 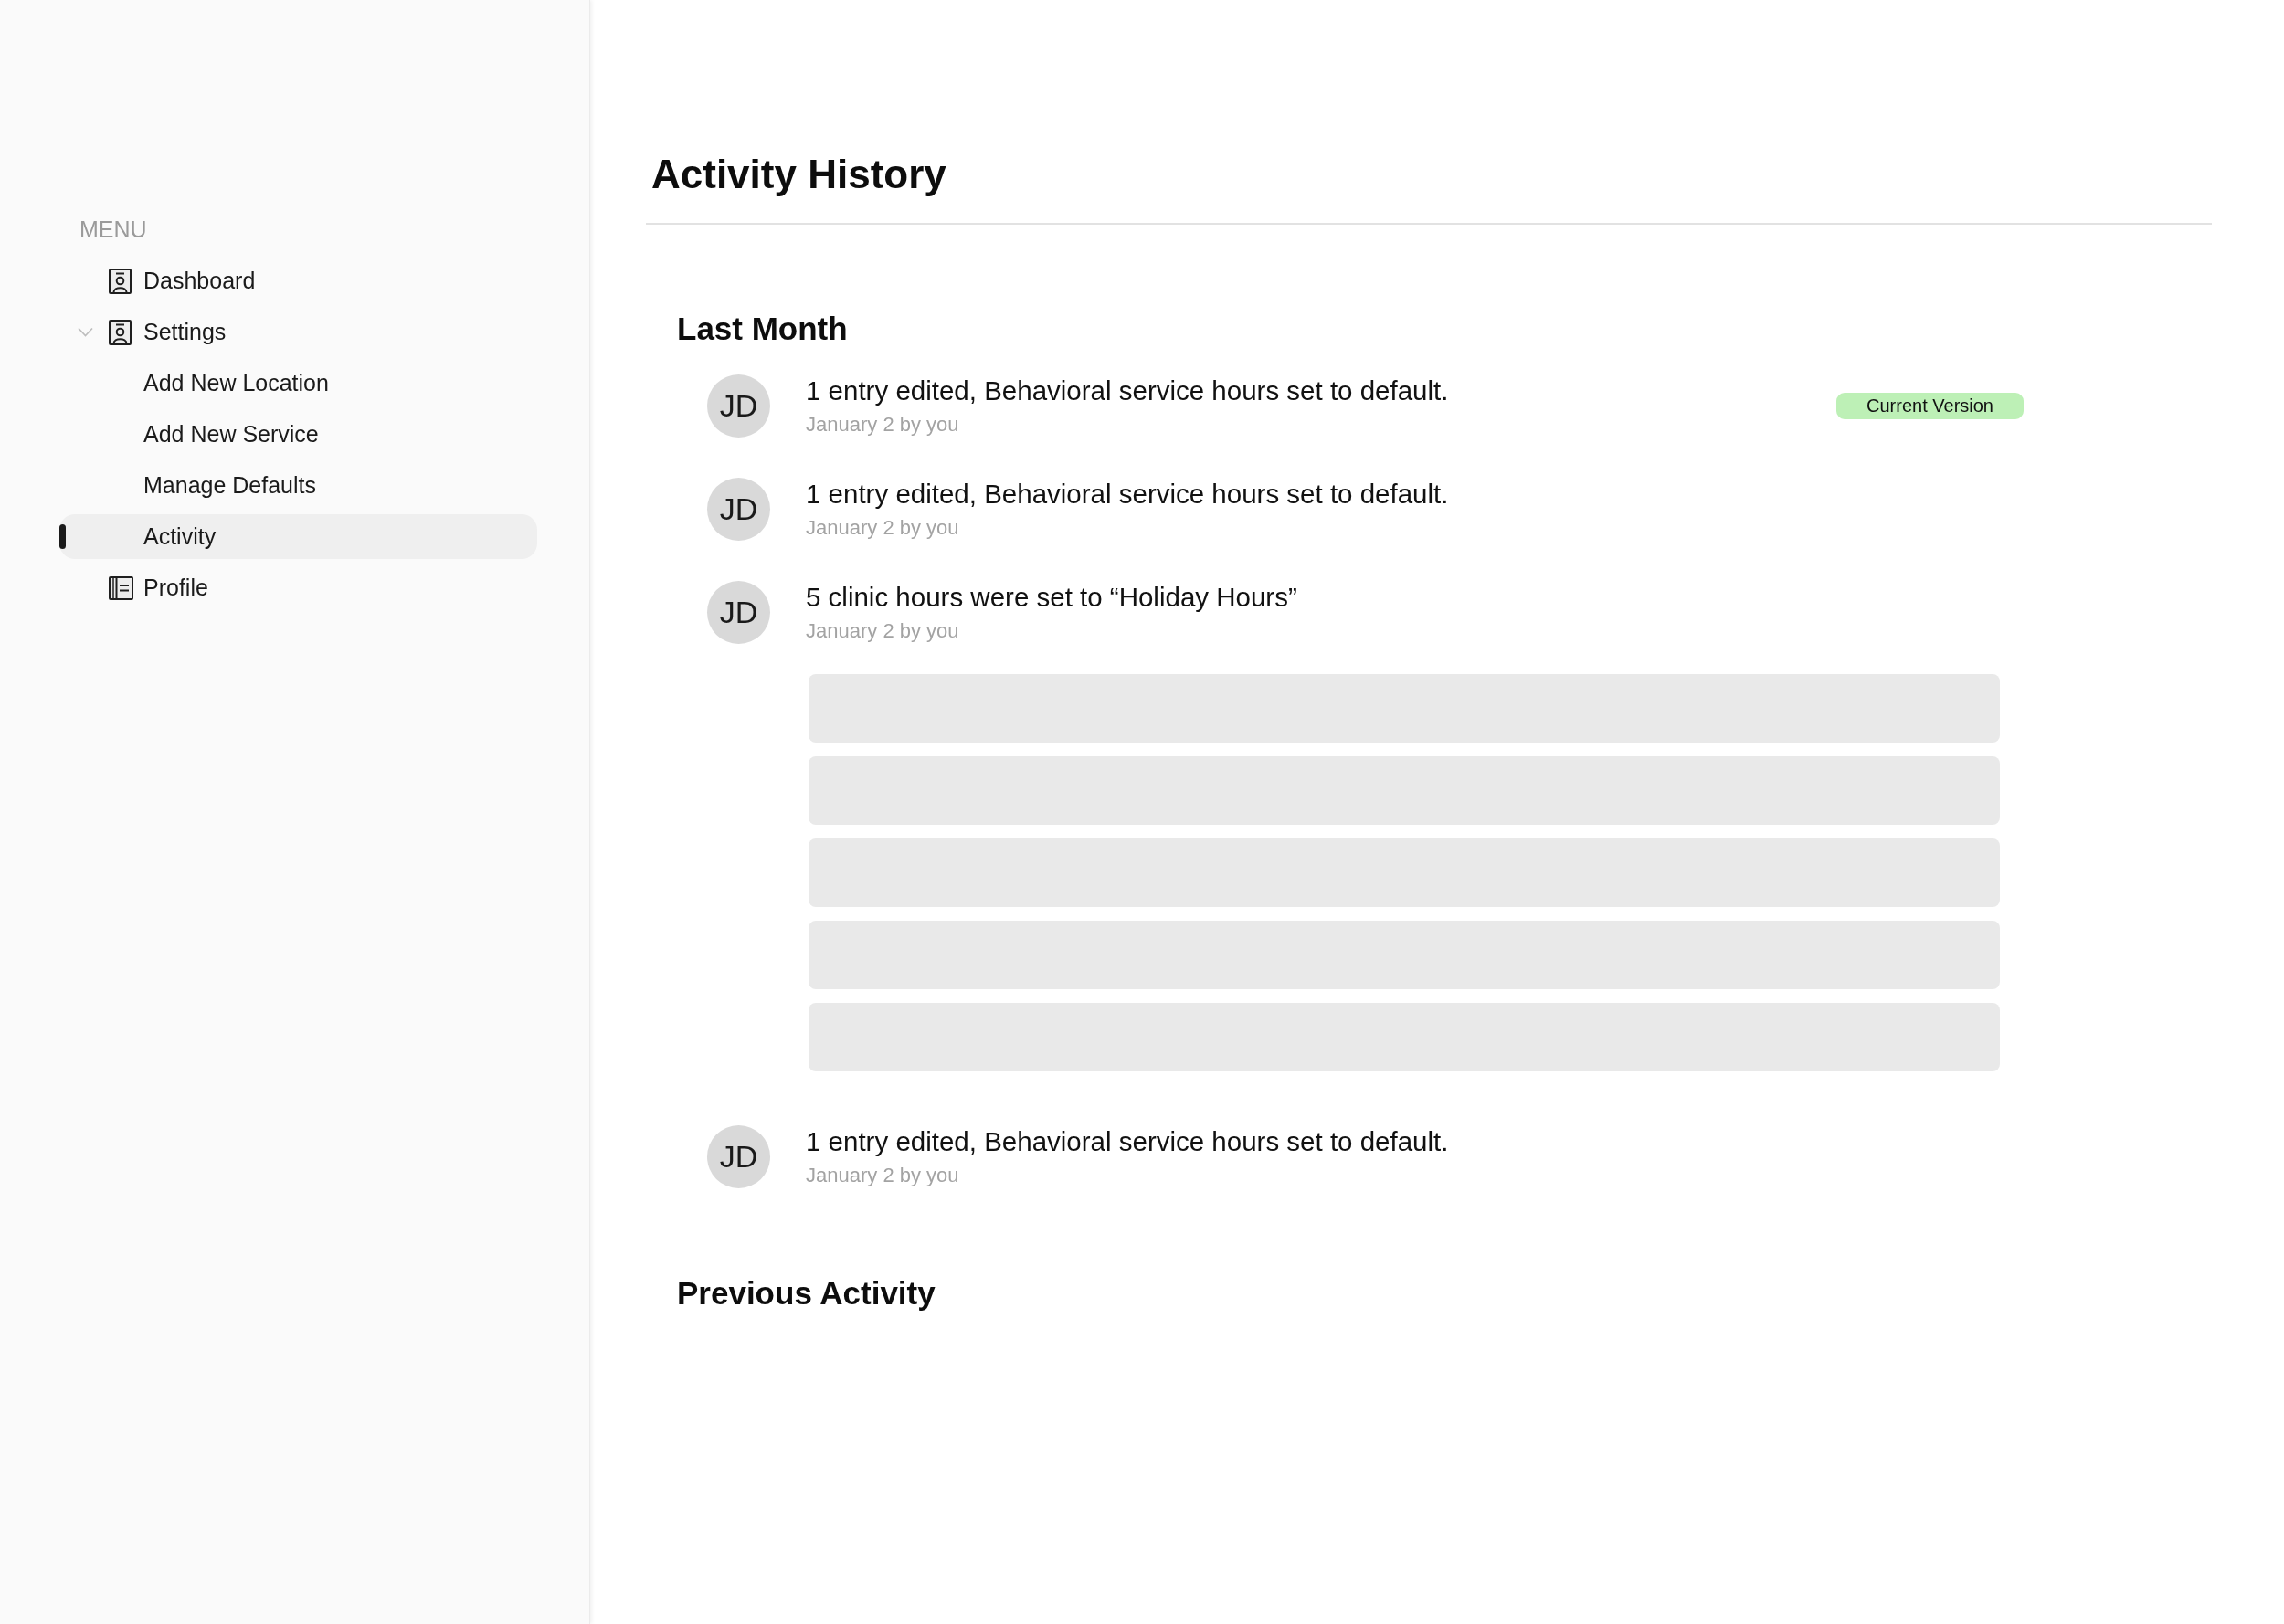 I want to click on section-heading: Last Month, so click(x=762, y=329).